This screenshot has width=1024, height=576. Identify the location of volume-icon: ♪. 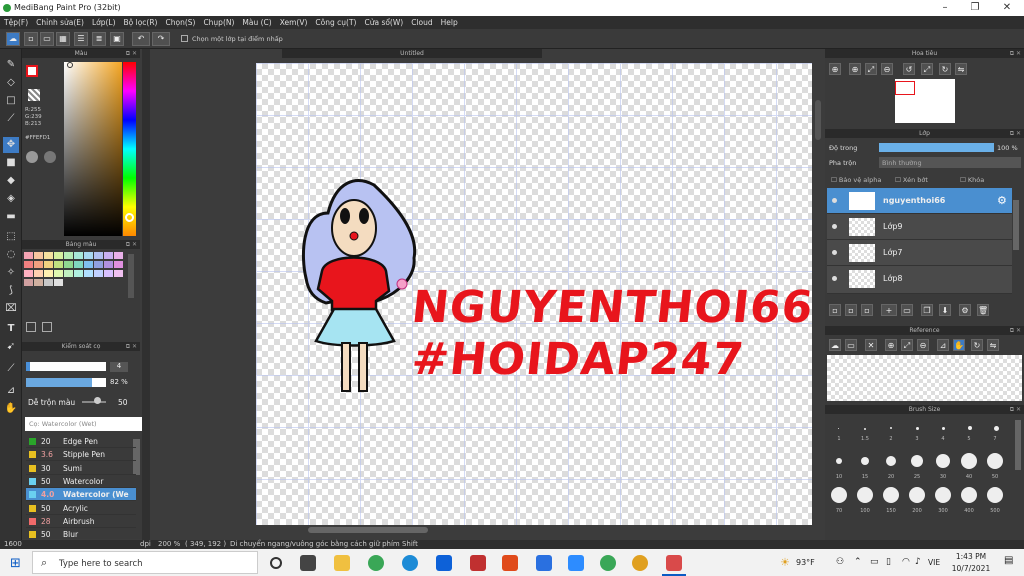
(918, 562).